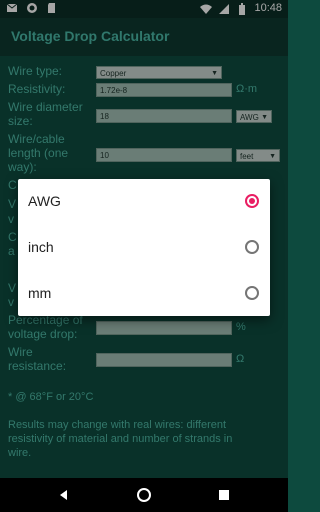 This screenshot has width=320, height=512. I want to click on option-mm-label: mm, so click(40, 293).